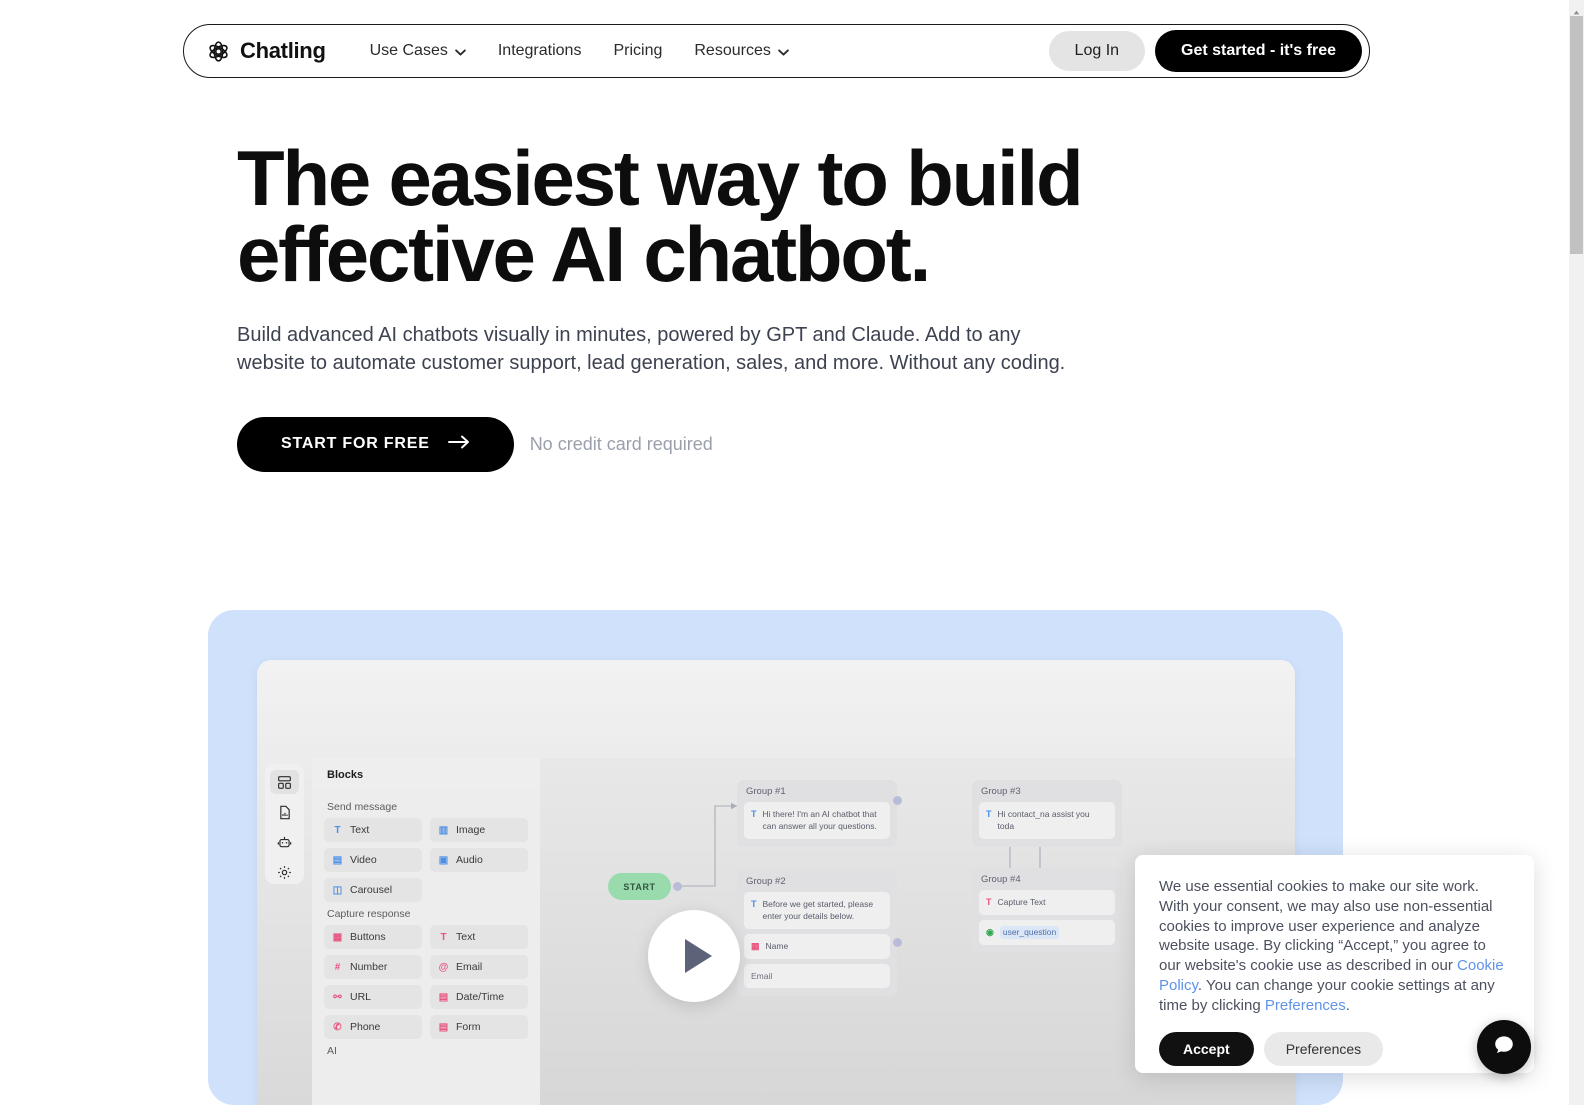  What do you see at coordinates (337, 860) in the screenshot?
I see `video-icon: ▤` at bounding box center [337, 860].